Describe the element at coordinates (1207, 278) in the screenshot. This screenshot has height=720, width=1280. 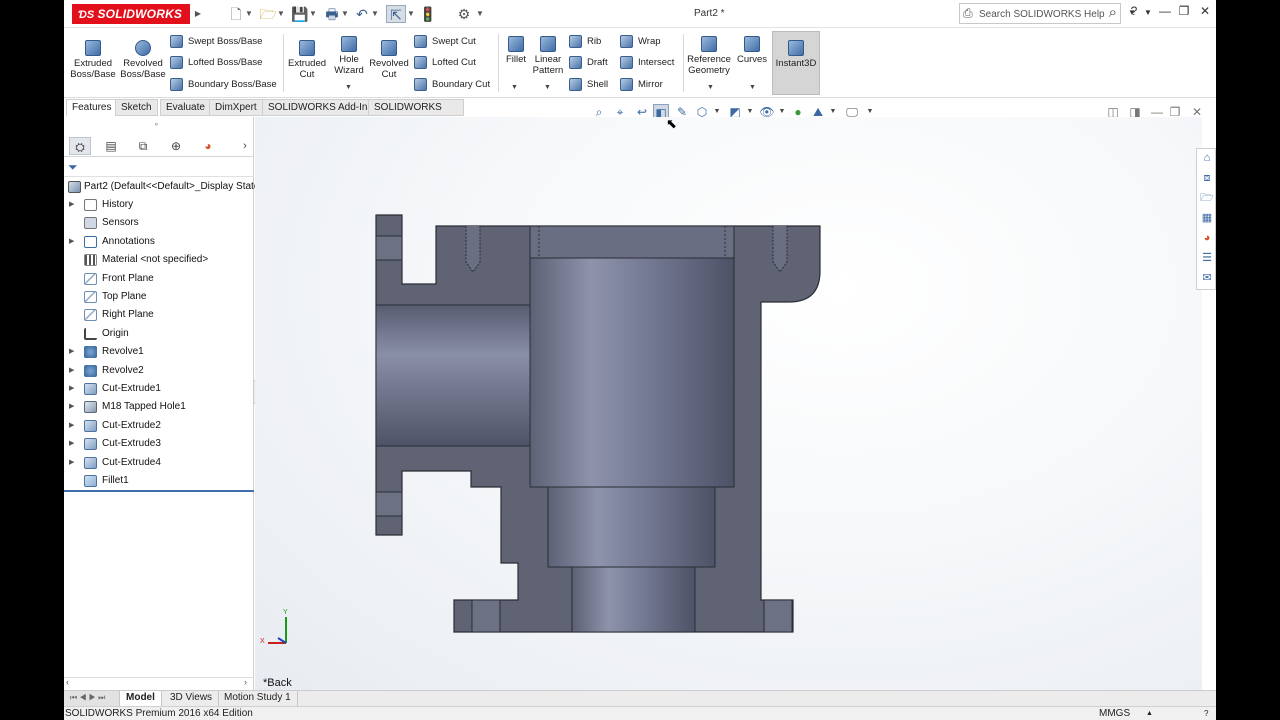
I see `forum-icon: ✉` at that location.